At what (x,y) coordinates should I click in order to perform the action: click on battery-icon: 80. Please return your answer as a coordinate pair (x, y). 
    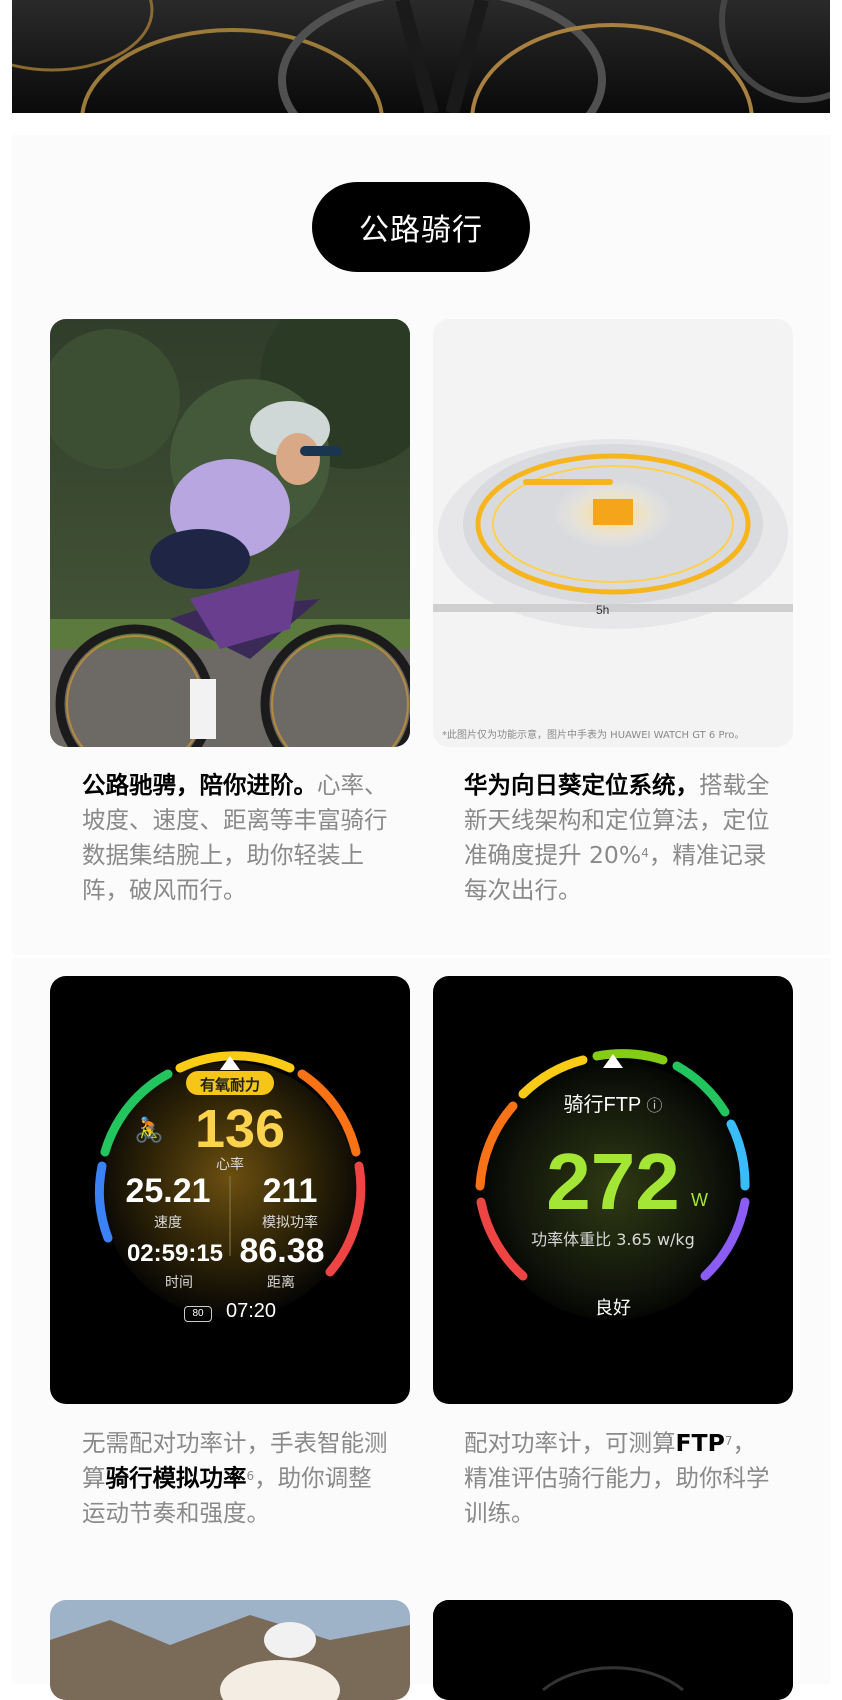
    Looking at the image, I should click on (198, 1314).